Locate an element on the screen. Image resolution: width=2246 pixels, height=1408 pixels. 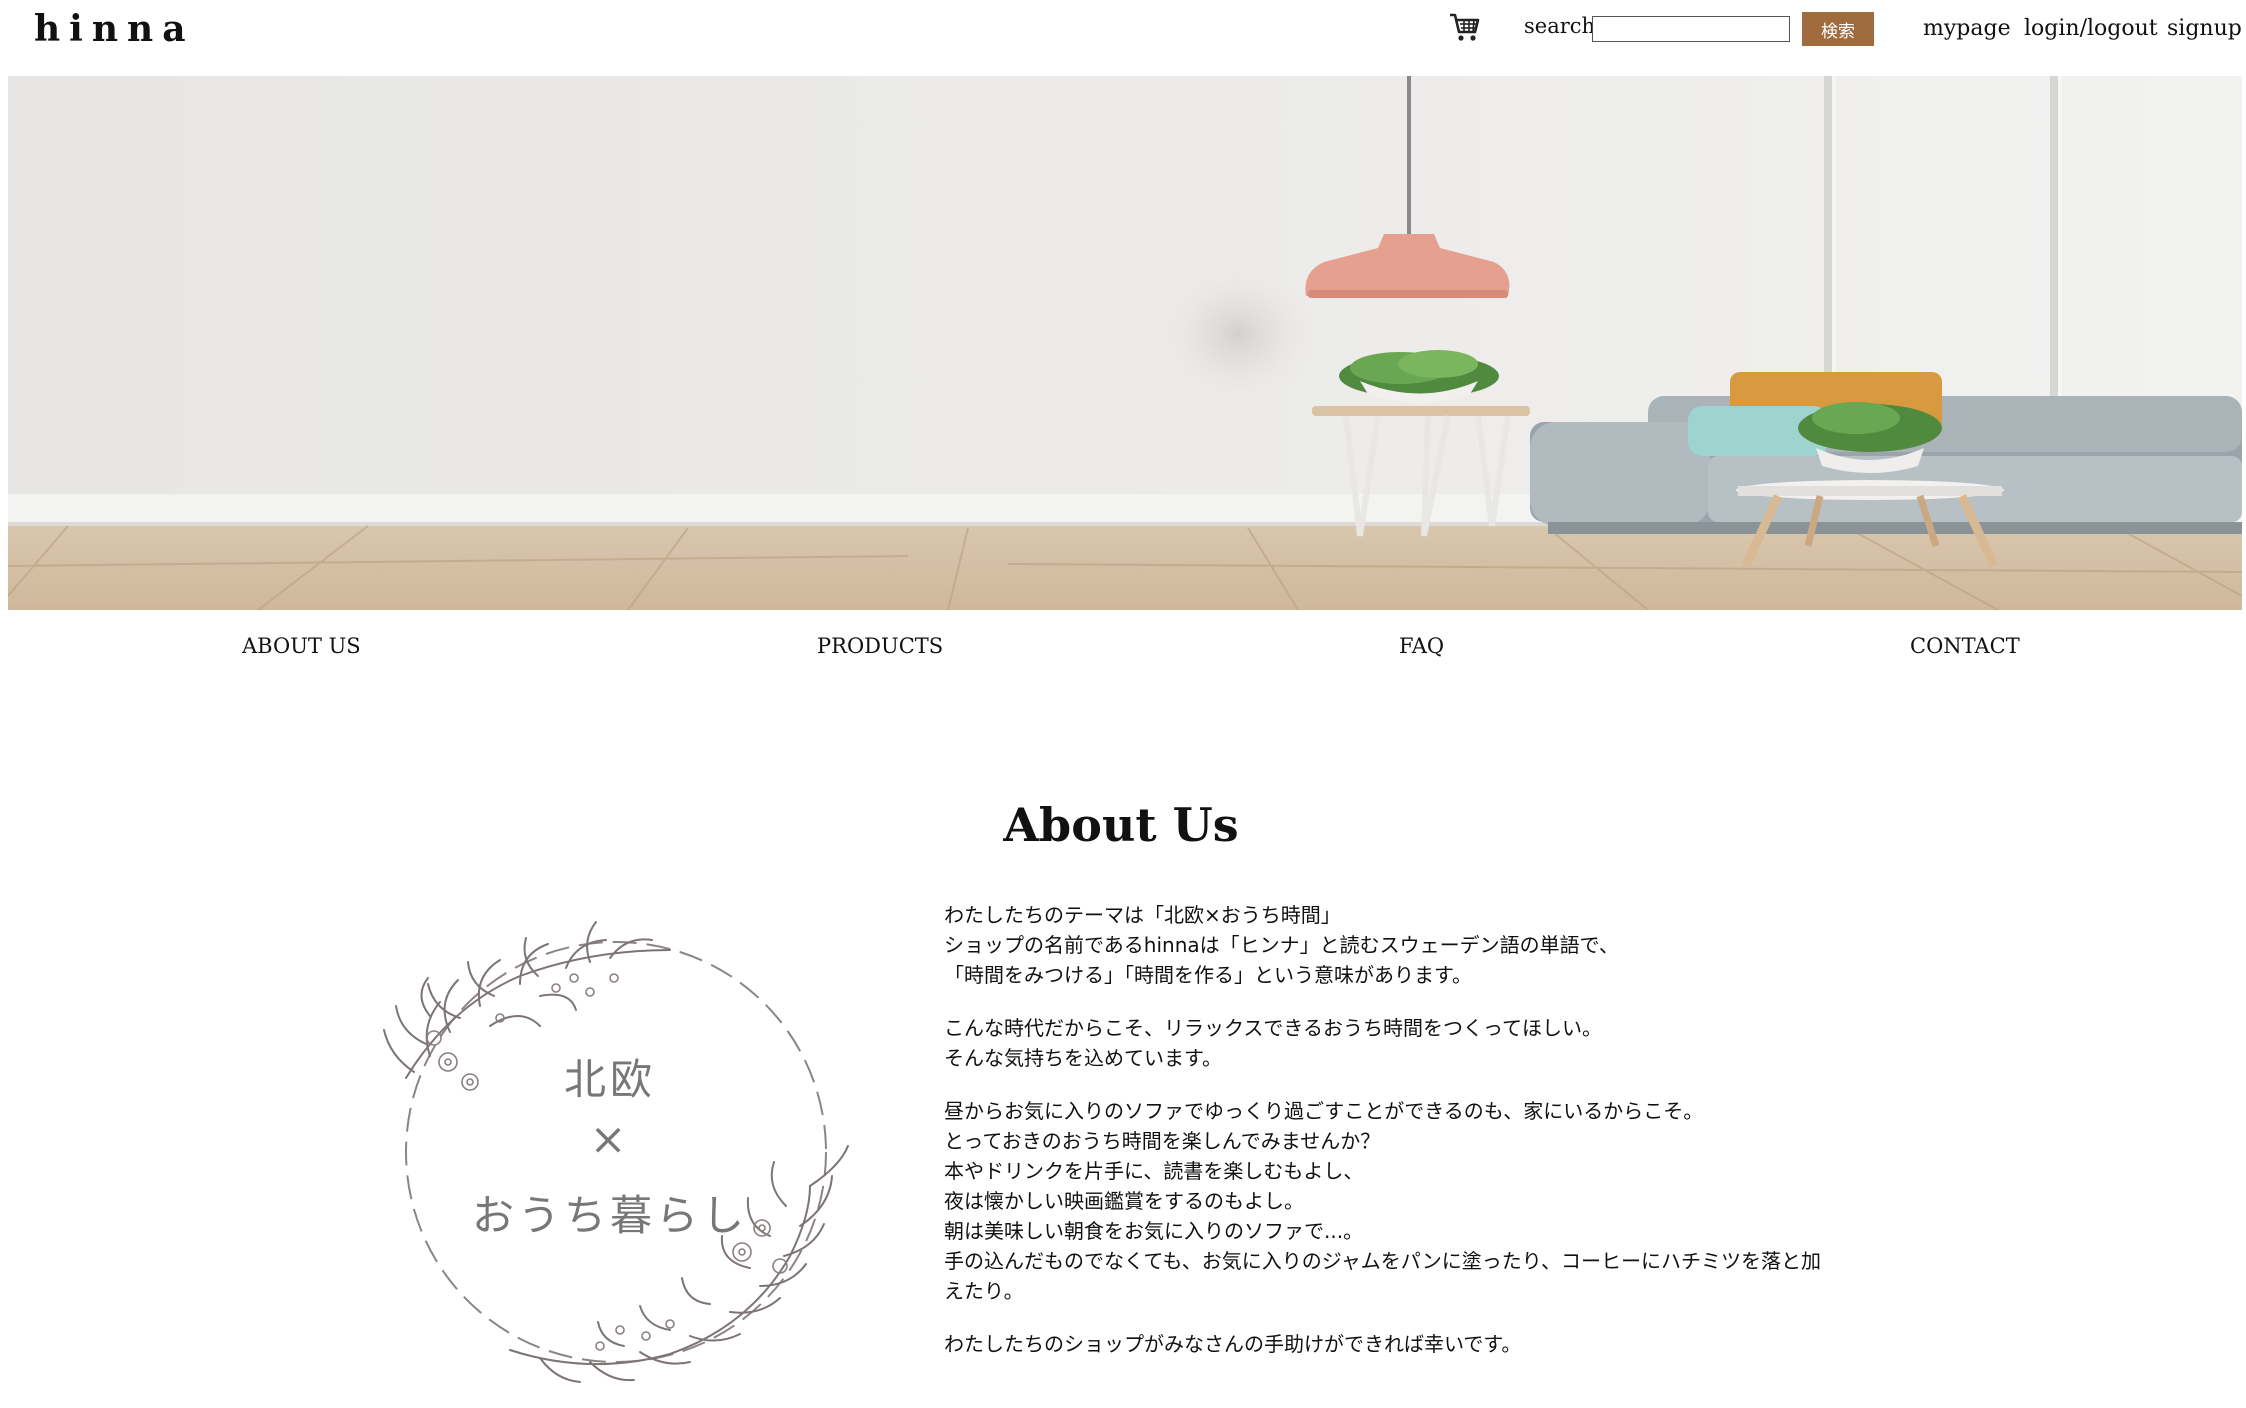
about-line: わたしたちのショップがみなさんの手助けができれば幸いです。 is located at coordinates (1233, 1344).